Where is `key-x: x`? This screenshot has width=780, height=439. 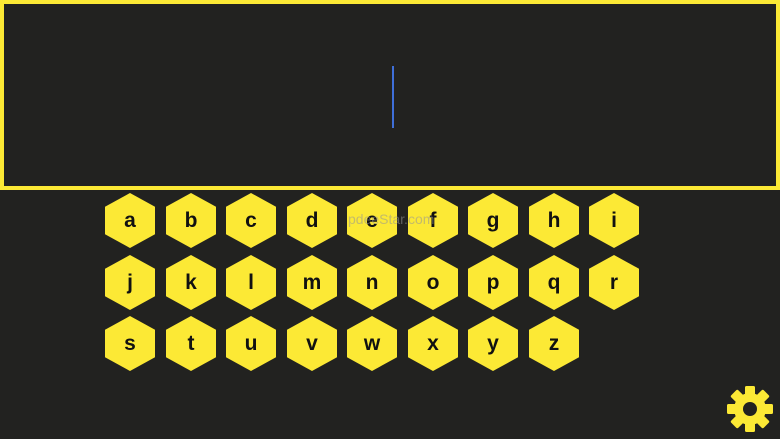 key-x: x is located at coordinates (433, 343).